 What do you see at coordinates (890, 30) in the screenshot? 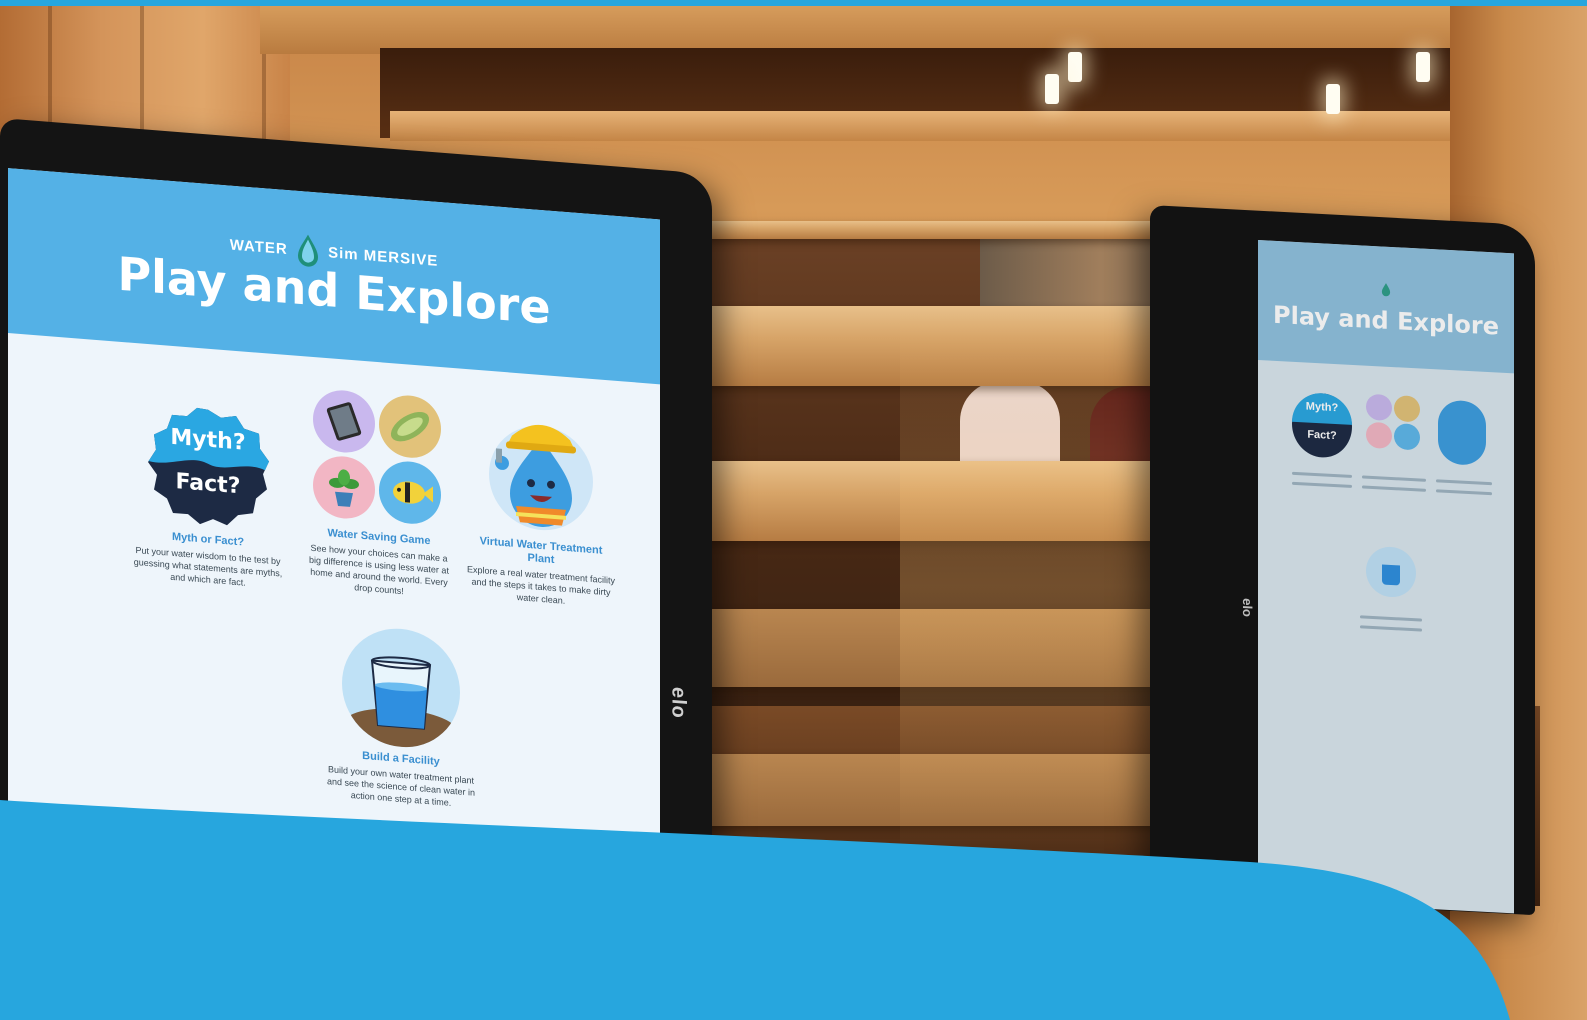
I see `wood-ceiling` at bounding box center [890, 30].